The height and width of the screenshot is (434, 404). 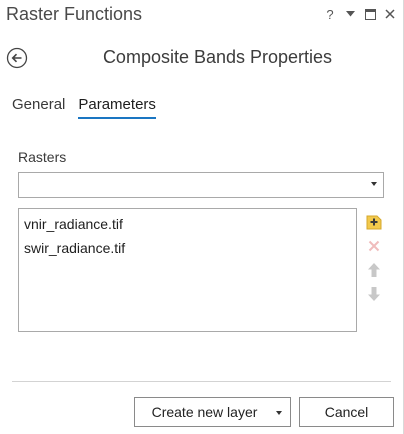 I want to click on title-bar-controls: ?, so click(x=358, y=14).